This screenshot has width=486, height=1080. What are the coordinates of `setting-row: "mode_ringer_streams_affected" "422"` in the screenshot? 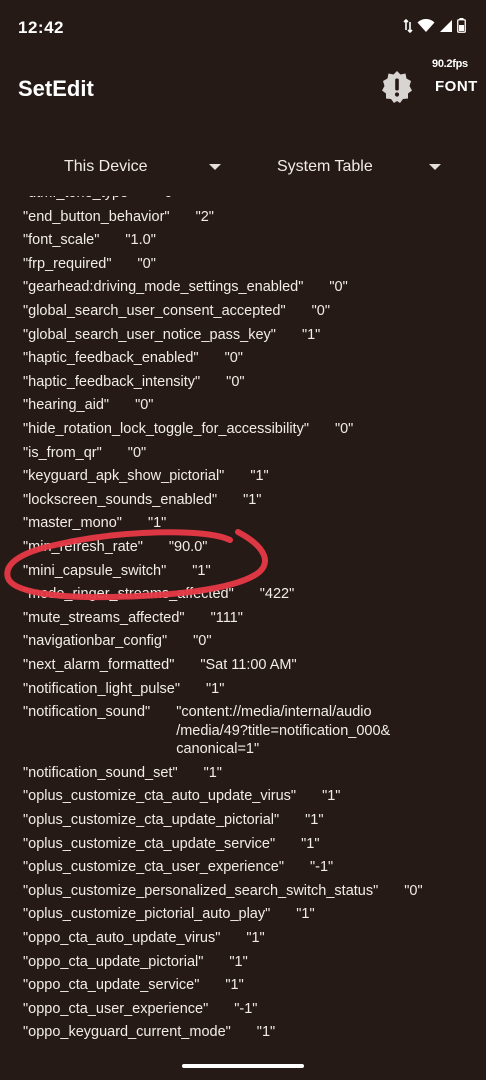 It's located at (248, 594).